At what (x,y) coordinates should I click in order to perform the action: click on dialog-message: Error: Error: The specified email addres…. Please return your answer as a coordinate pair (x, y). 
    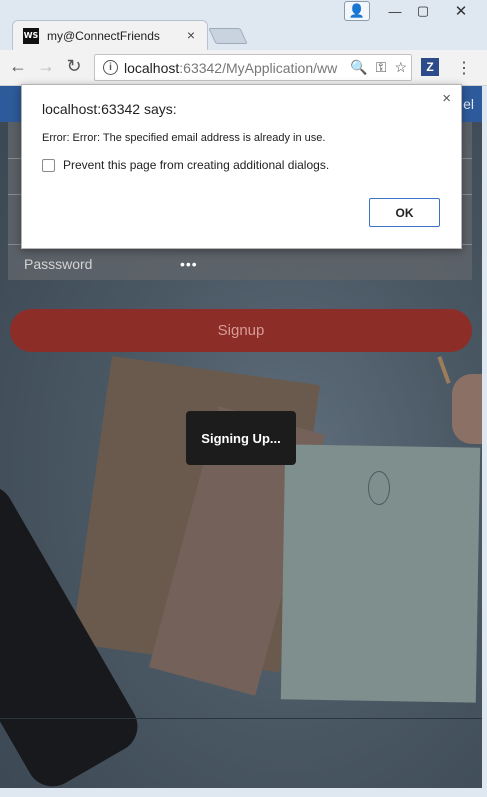
    Looking at the image, I should click on (184, 138).